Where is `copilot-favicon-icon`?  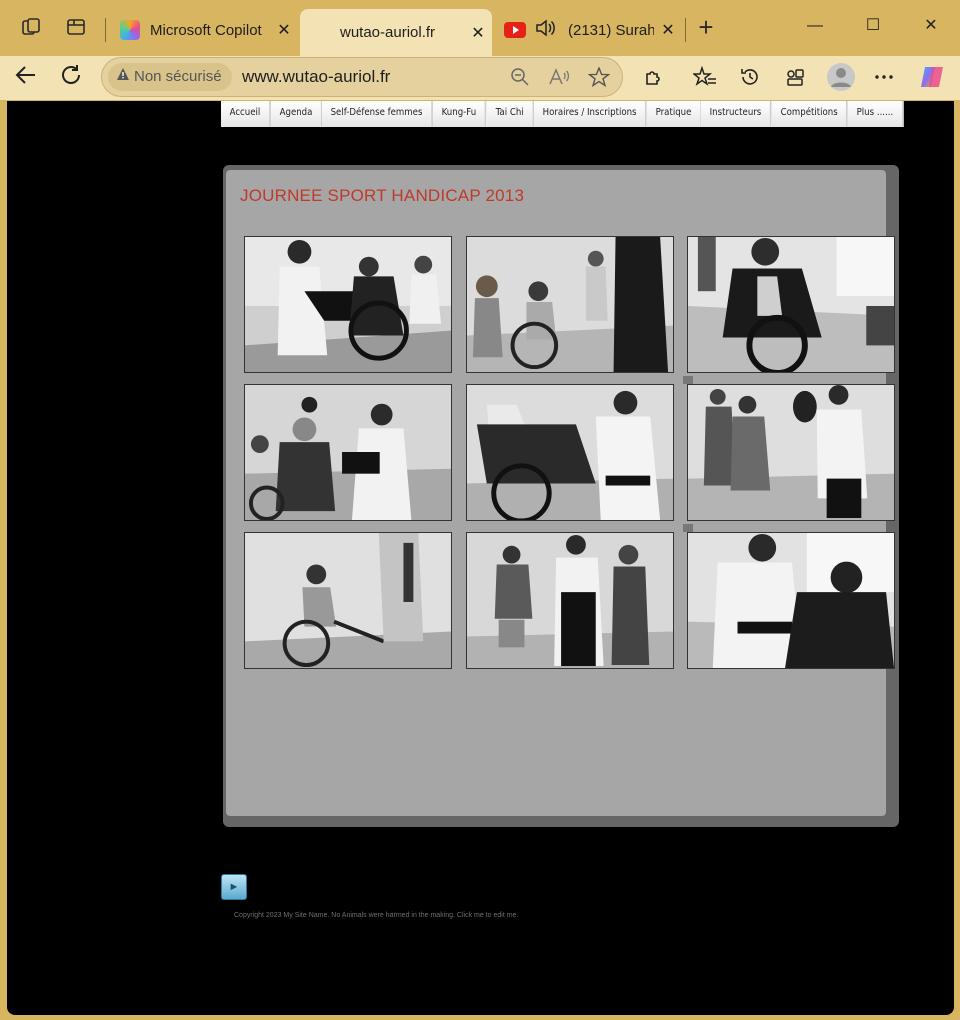 copilot-favicon-icon is located at coordinates (130, 30).